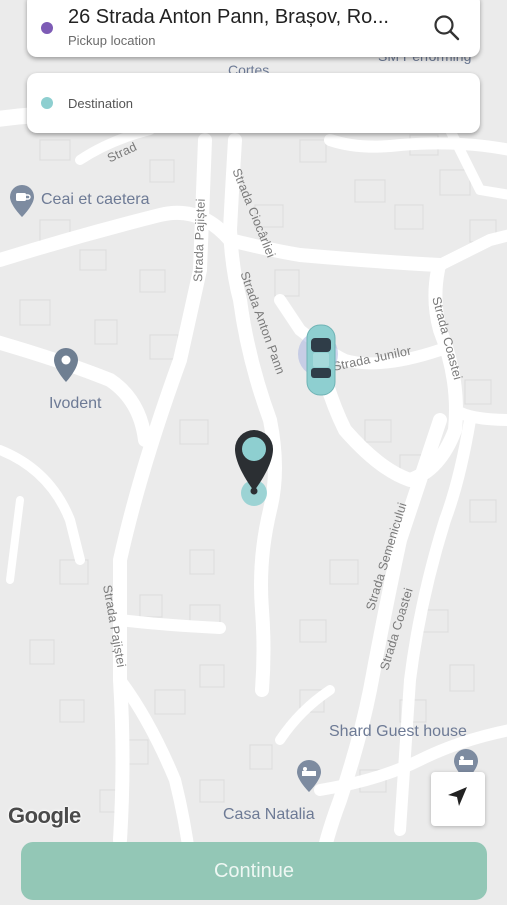 Image resolution: width=507 pixels, height=905 pixels. Describe the element at coordinates (112, 40) in the screenshot. I see `pickup-label: Pickup location` at that location.